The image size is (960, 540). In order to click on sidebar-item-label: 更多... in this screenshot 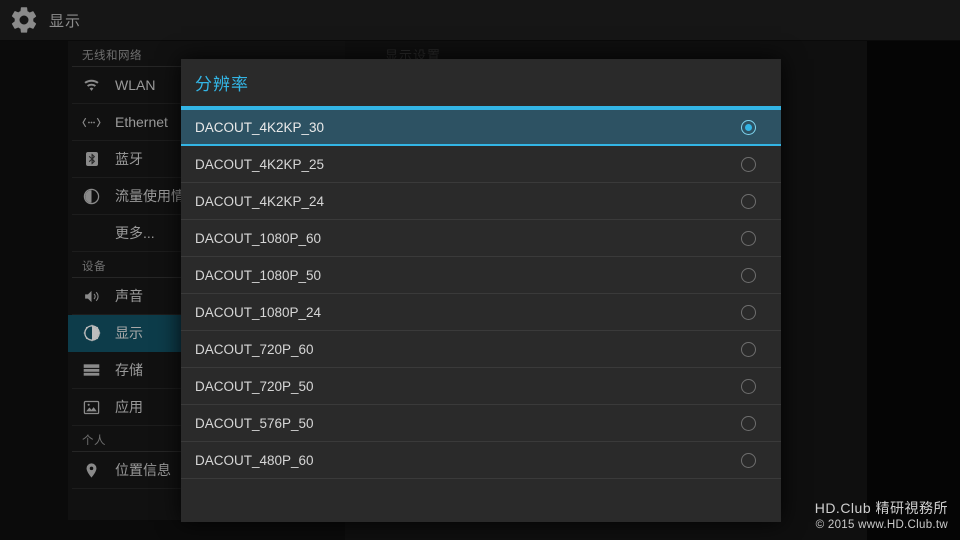, I will do `click(135, 233)`.